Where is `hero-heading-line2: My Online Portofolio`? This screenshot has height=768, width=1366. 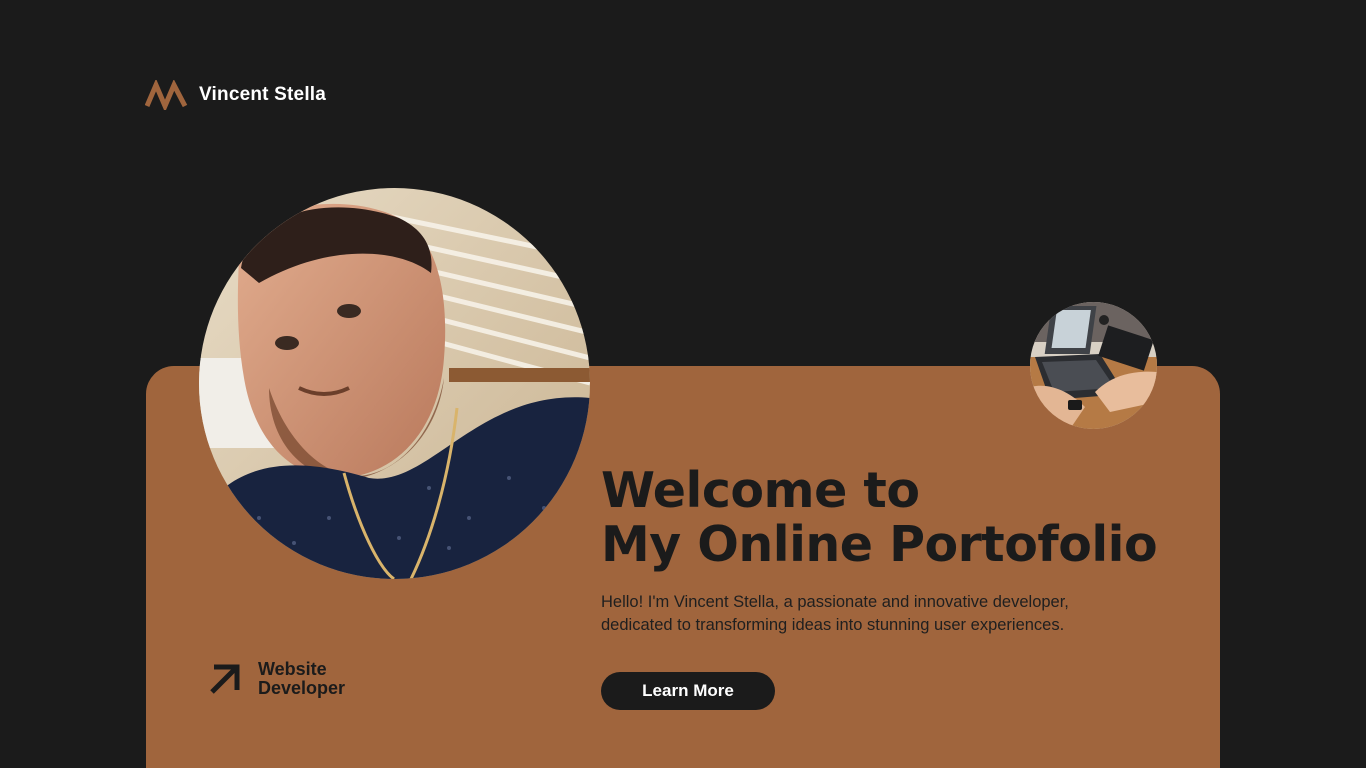 hero-heading-line2: My Online Portofolio is located at coordinates (879, 544).